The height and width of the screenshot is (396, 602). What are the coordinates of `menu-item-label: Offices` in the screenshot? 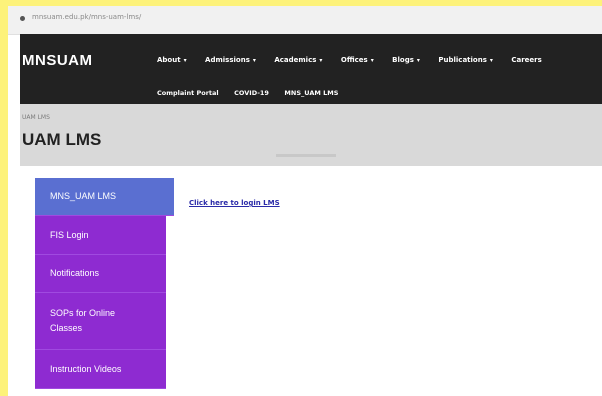 It's located at (354, 60).